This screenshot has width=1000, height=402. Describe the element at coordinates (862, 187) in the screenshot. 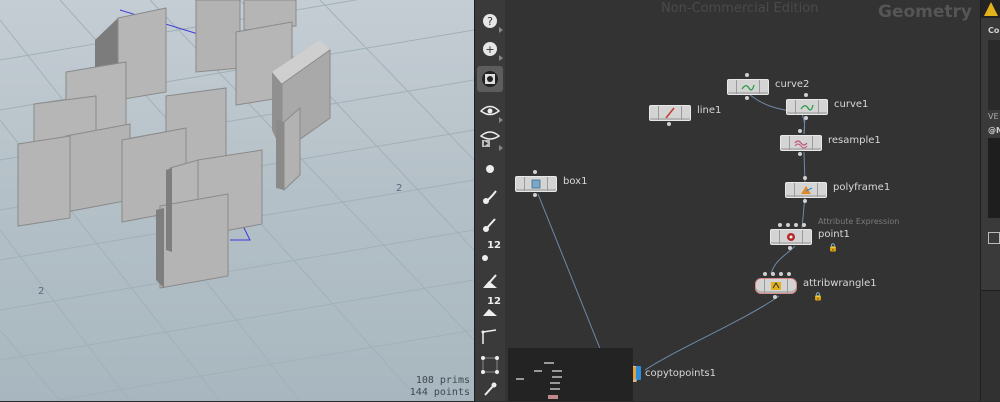

I see `node-label: polyframe1` at that location.